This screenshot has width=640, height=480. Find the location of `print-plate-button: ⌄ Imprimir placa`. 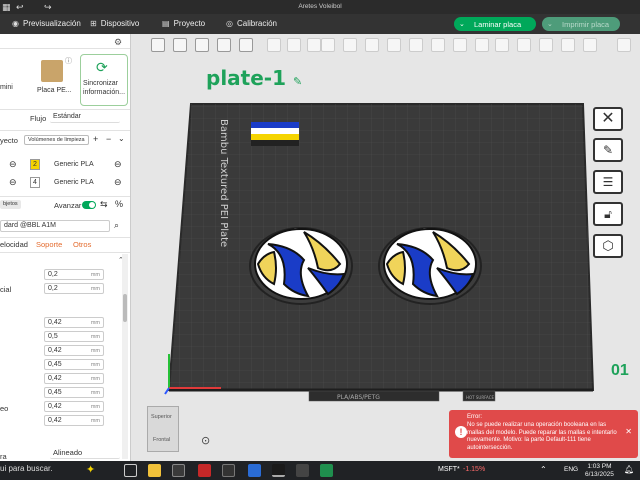

print-plate-button: ⌄ Imprimir placa is located at coordinates (581, 24).